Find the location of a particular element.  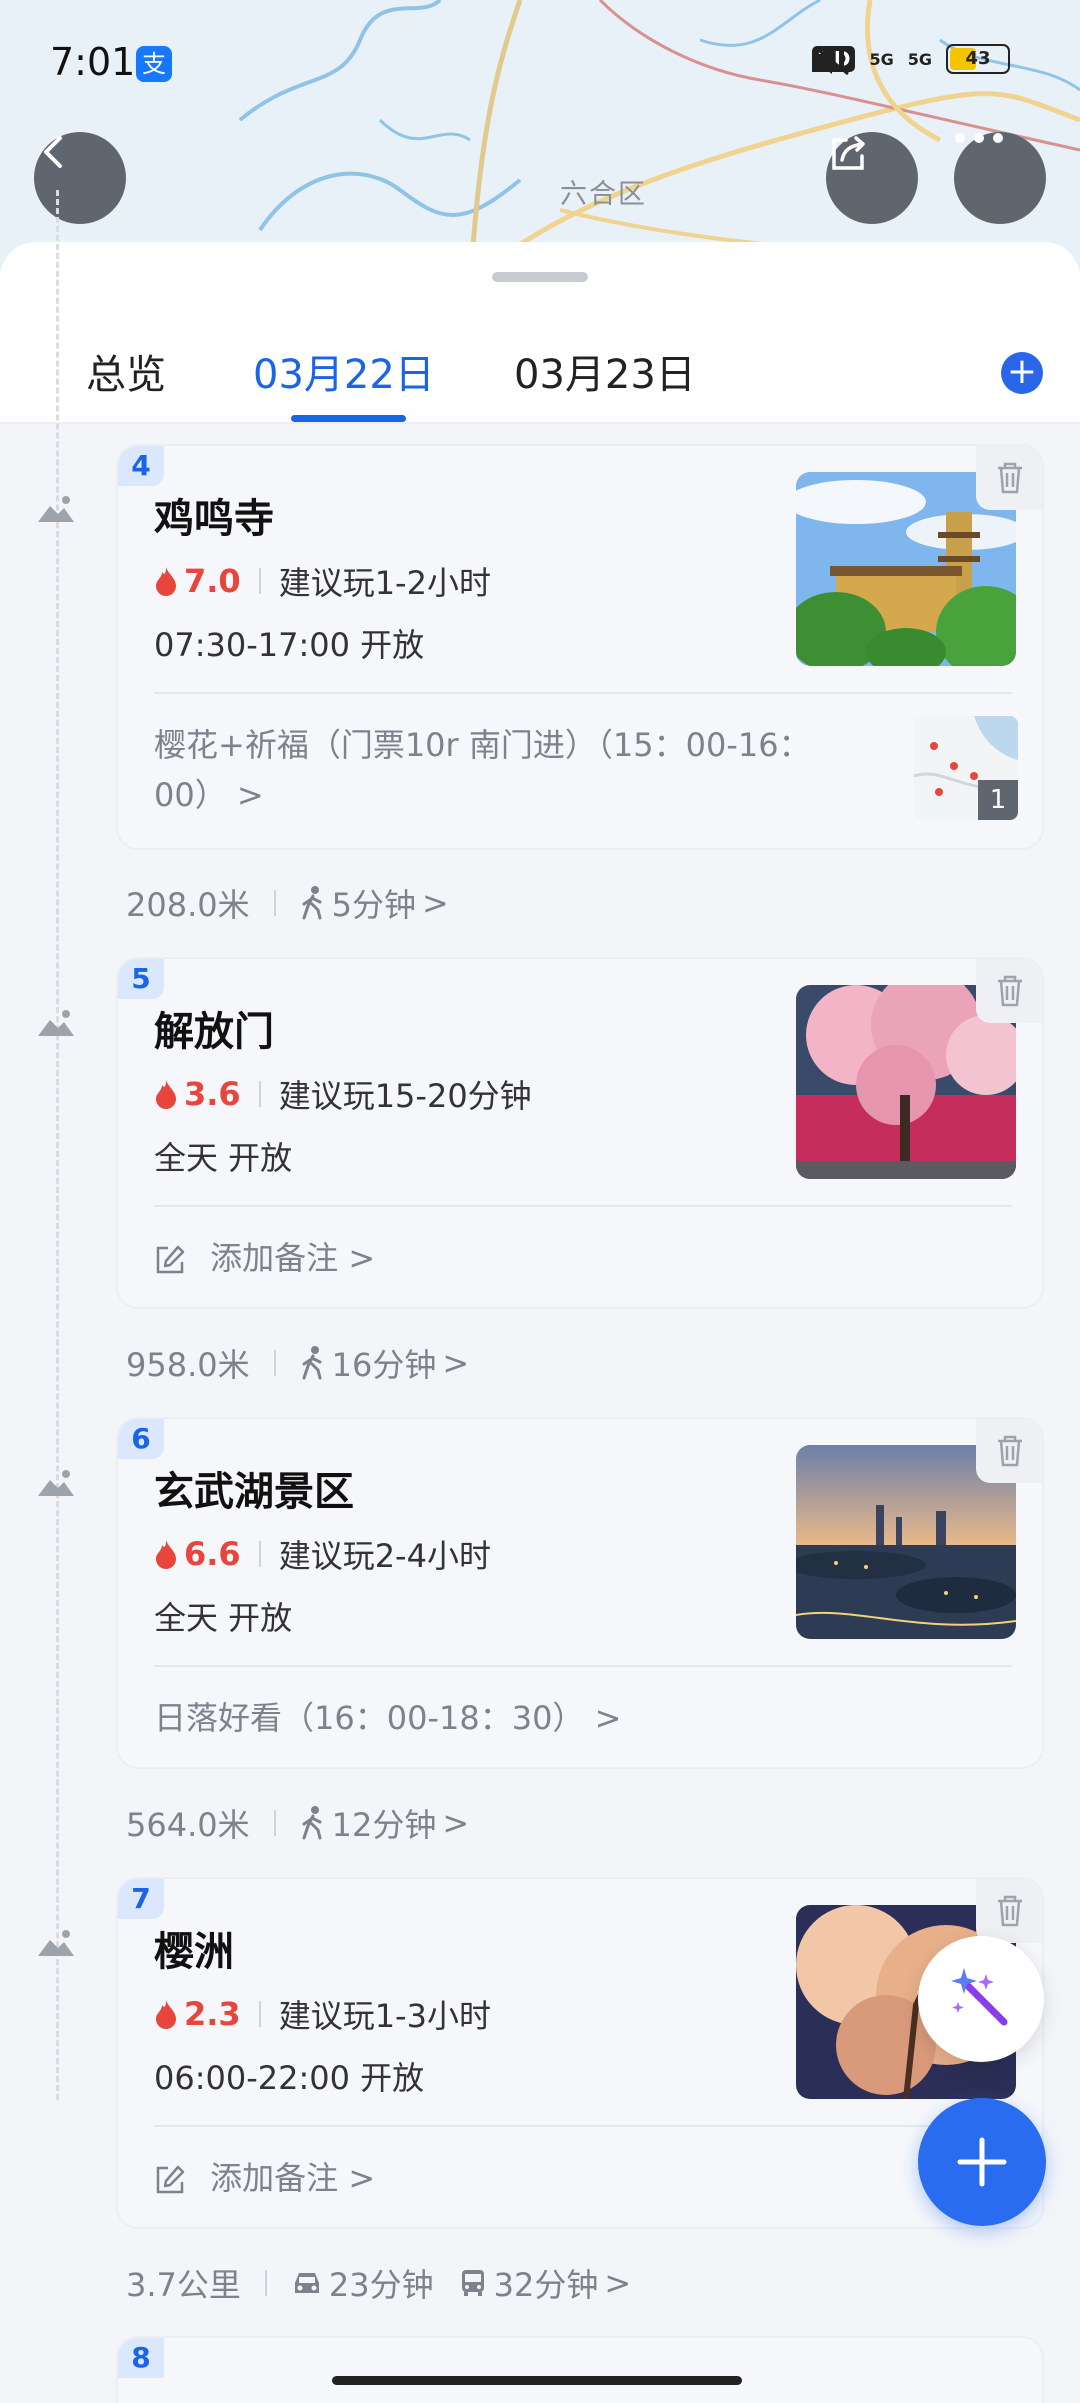

image-count-badge: 1 is located at coordinates (998, 800).